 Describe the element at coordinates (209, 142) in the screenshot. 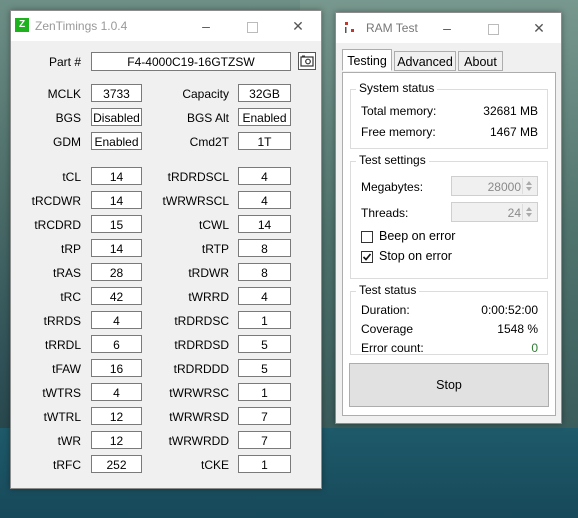

I see `timing-label: Cmd2T` at that location.